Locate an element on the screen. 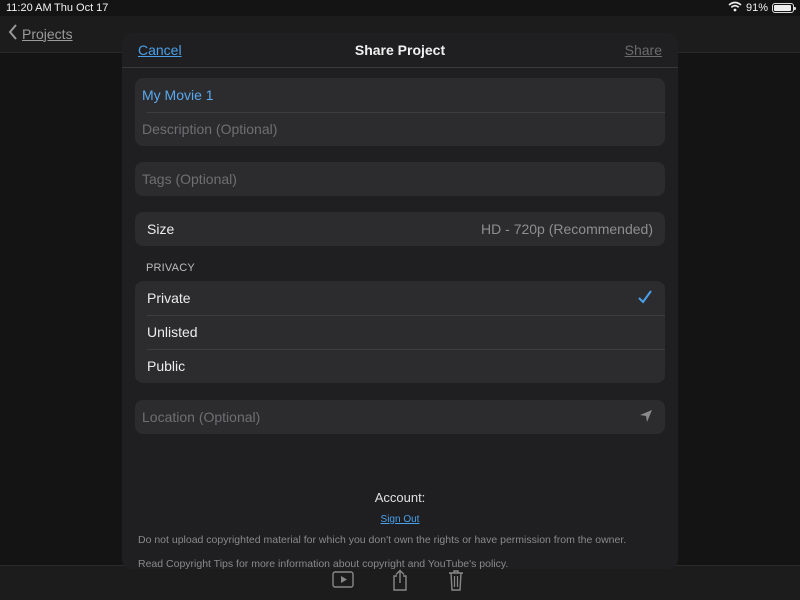 The height and width of the screenshot is (600, 800). privacy-header: PRIVACY is located at coordinates (170, 268).